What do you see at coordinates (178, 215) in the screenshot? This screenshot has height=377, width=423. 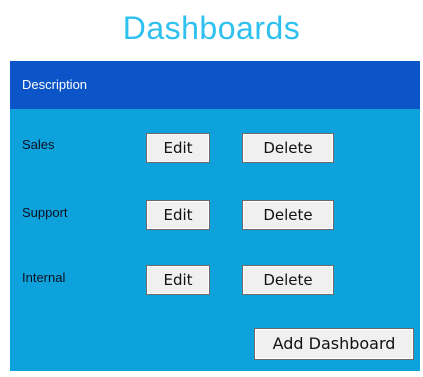 I see `edit-support-button: Edit` at bounding box center [178, 215].